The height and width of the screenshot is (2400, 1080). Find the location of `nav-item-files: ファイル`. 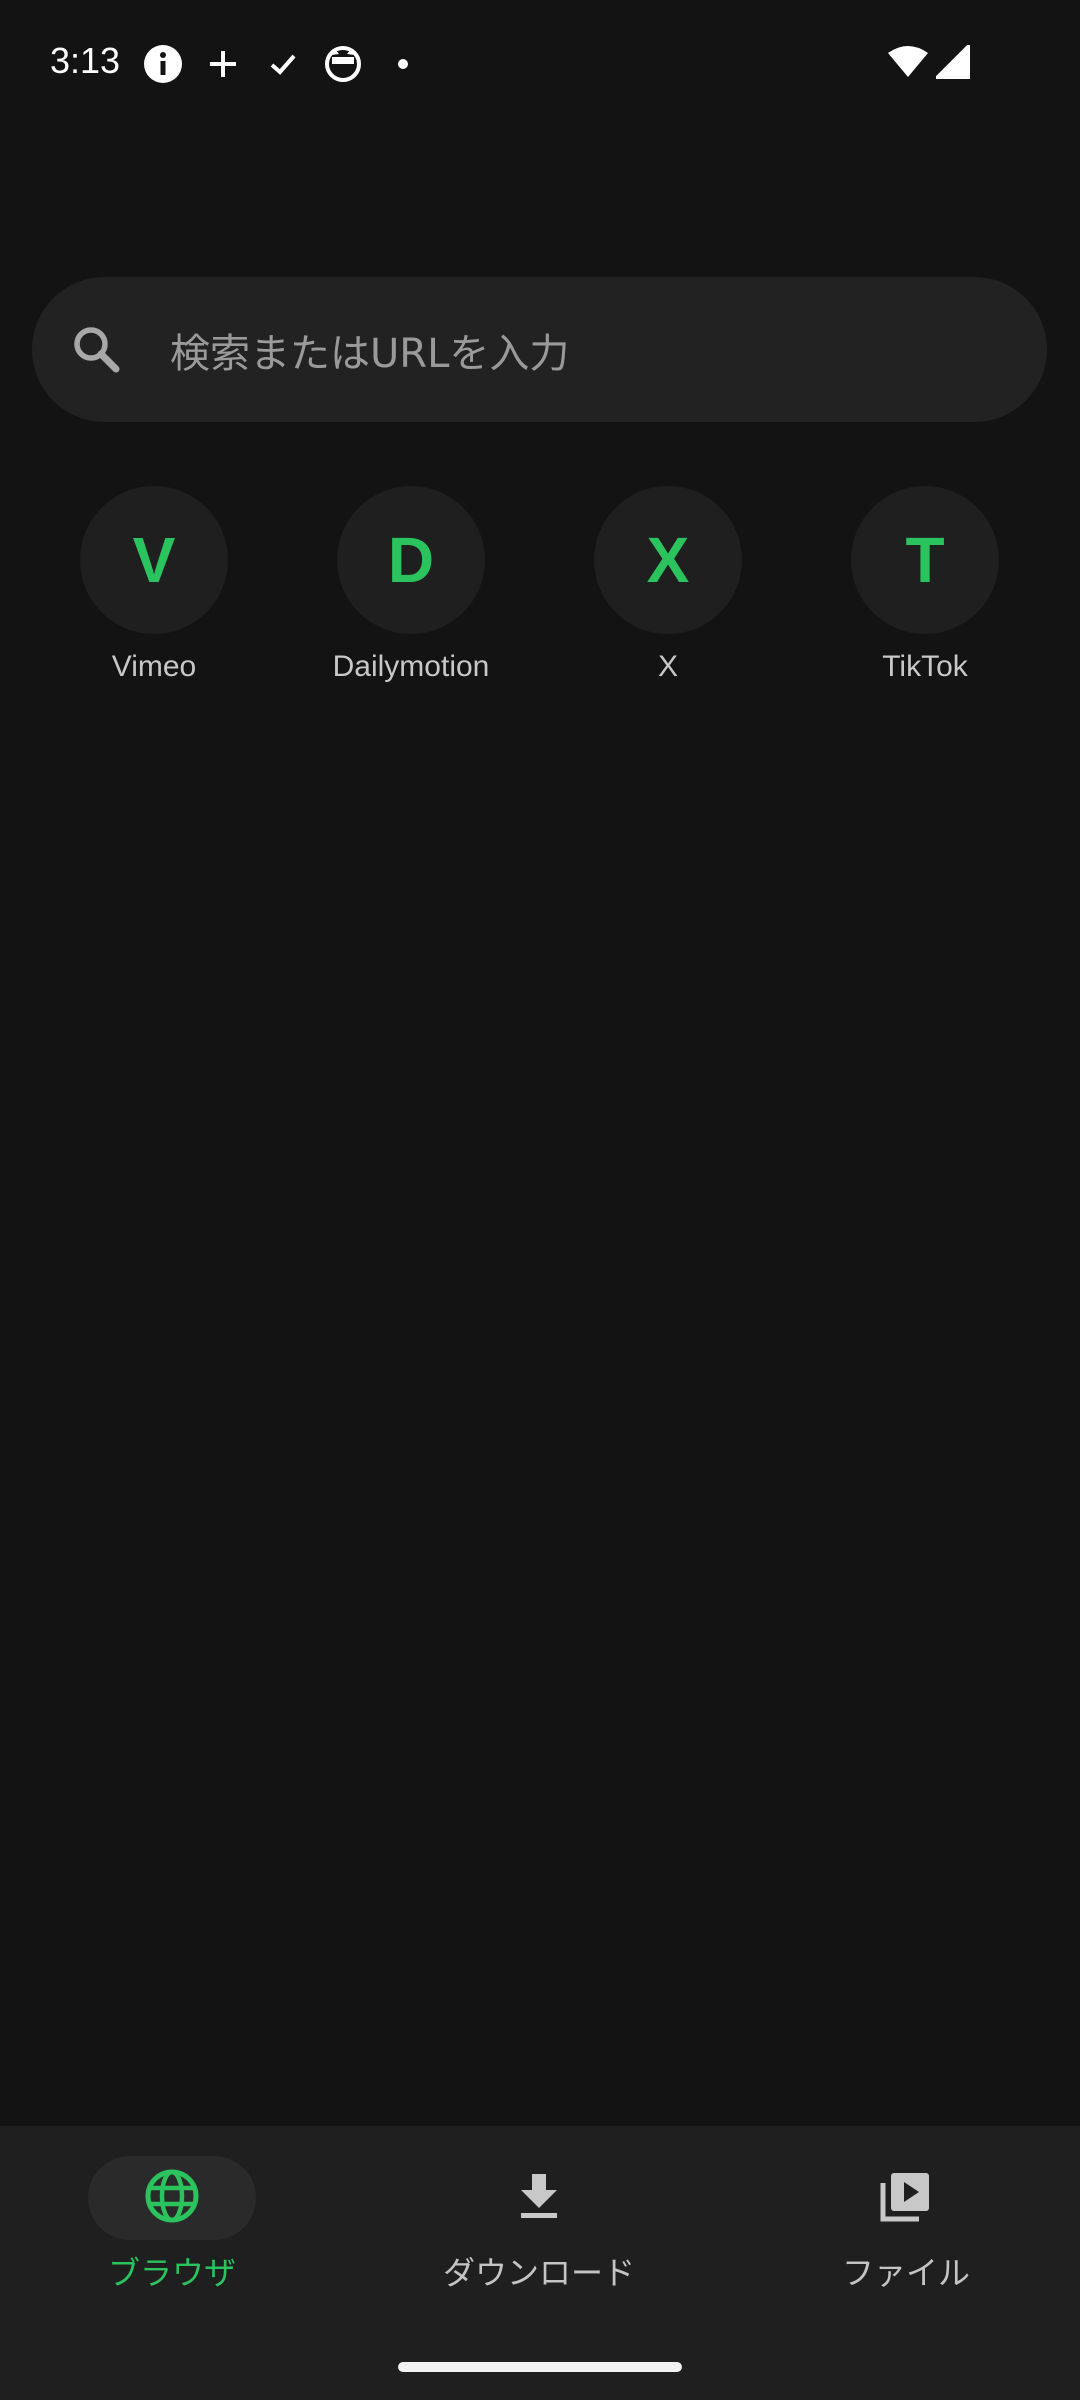

nav-item-files: ファイル is located at coordinates (903, 2236).